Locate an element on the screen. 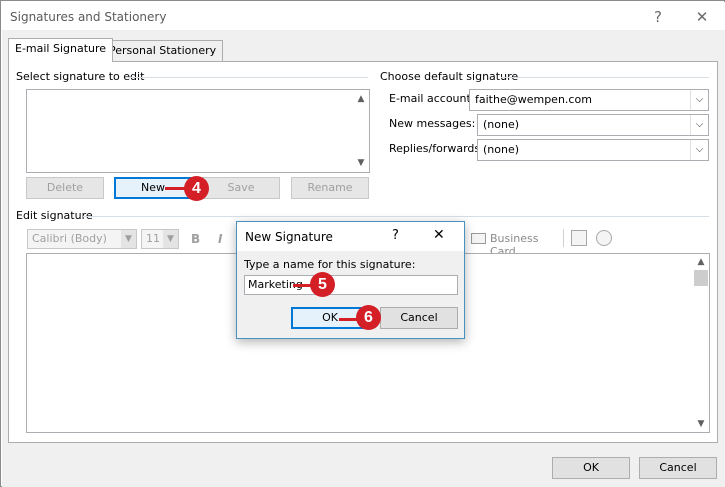  callout-6-marker: 6 is located at coordinates (368, 317).